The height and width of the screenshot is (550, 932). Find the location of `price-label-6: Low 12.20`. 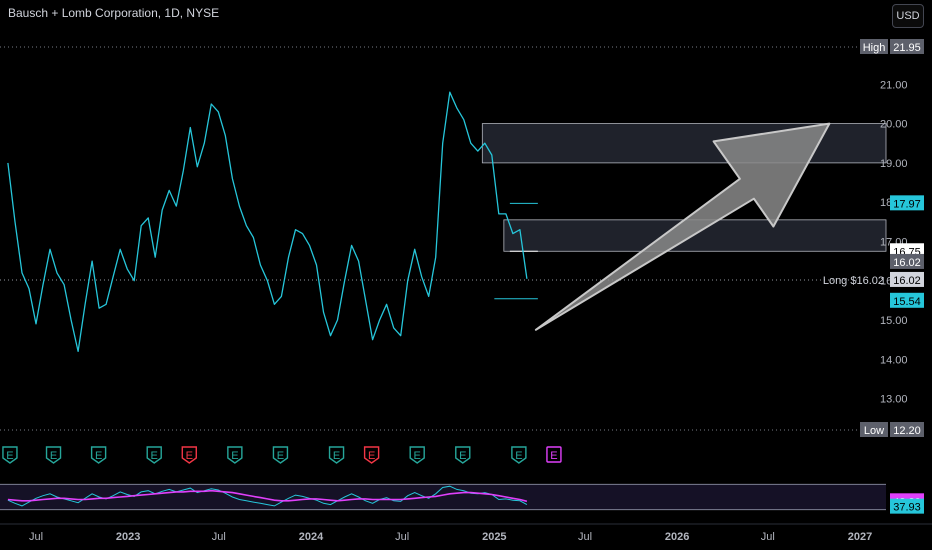

price-label-6: Low 12.20 is located at coordinates (892, 429).